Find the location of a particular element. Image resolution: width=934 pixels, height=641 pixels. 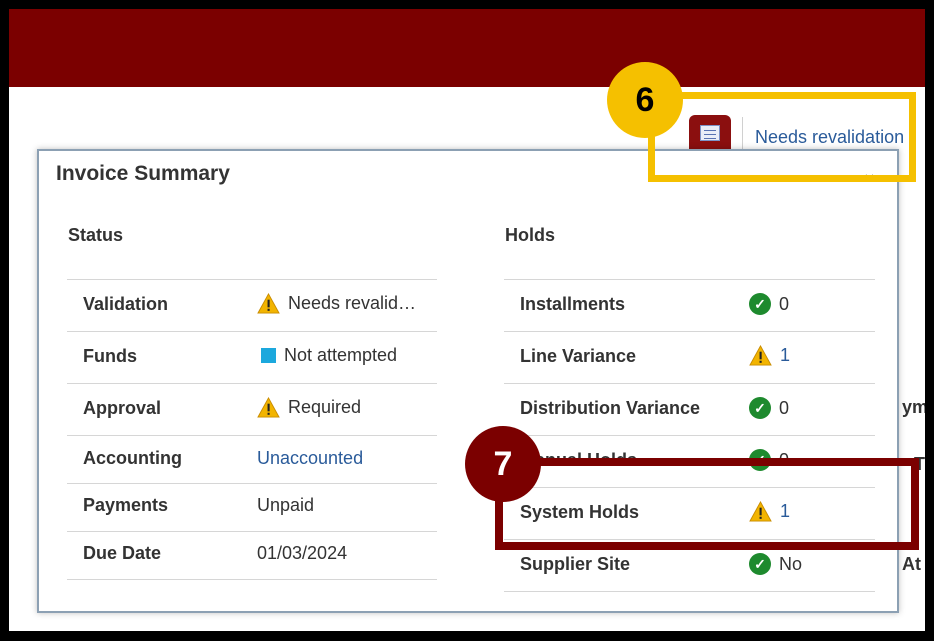

row-label: Approval is located at coordinates (122, 408).